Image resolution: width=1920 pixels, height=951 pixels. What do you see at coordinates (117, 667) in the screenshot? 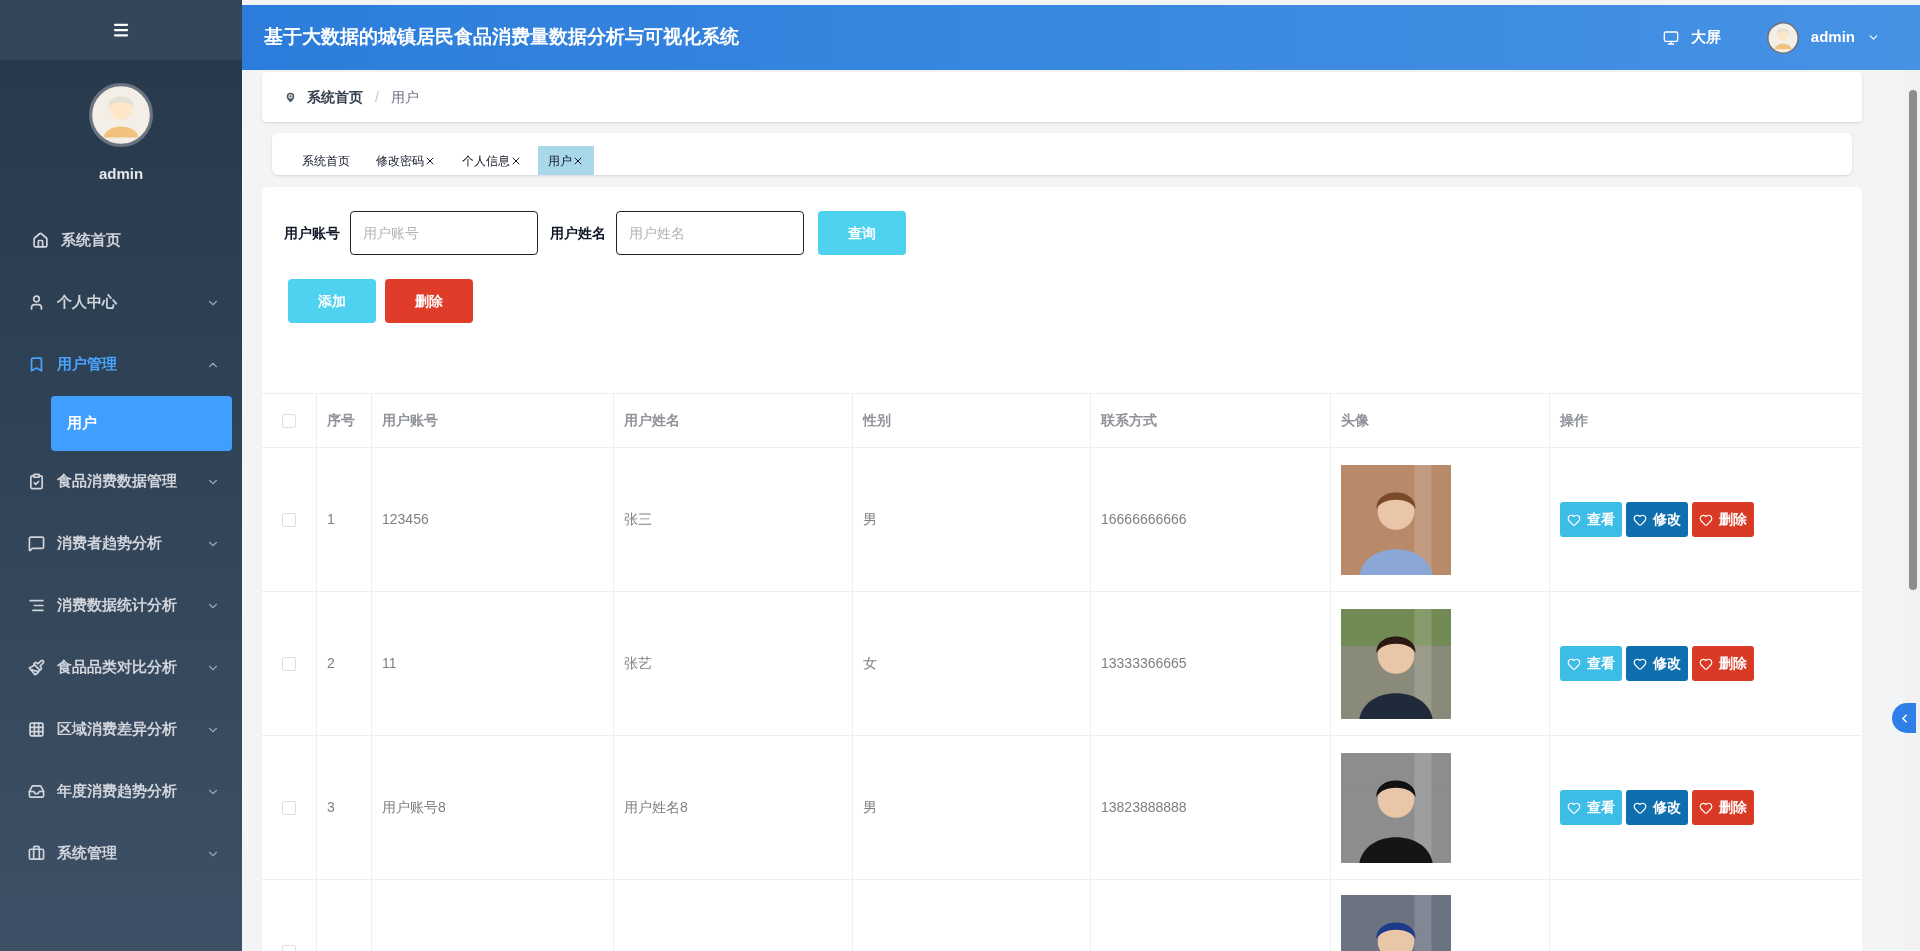
I see `nav-label: 食品品类对比分析` at bounding box center [117, 667].